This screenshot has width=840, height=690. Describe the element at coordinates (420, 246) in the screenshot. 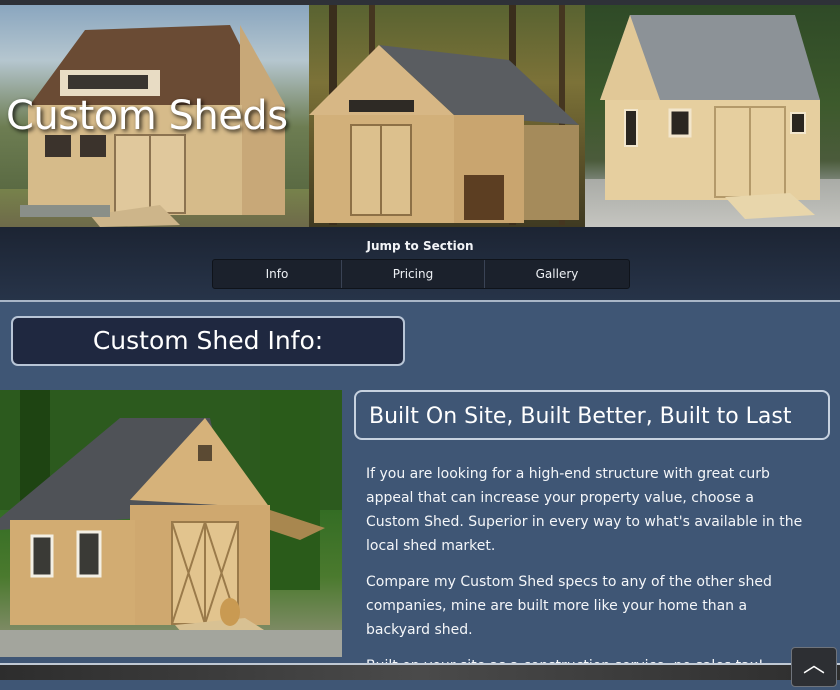

I see `jump-nav-title: Jump to Section` at that location.